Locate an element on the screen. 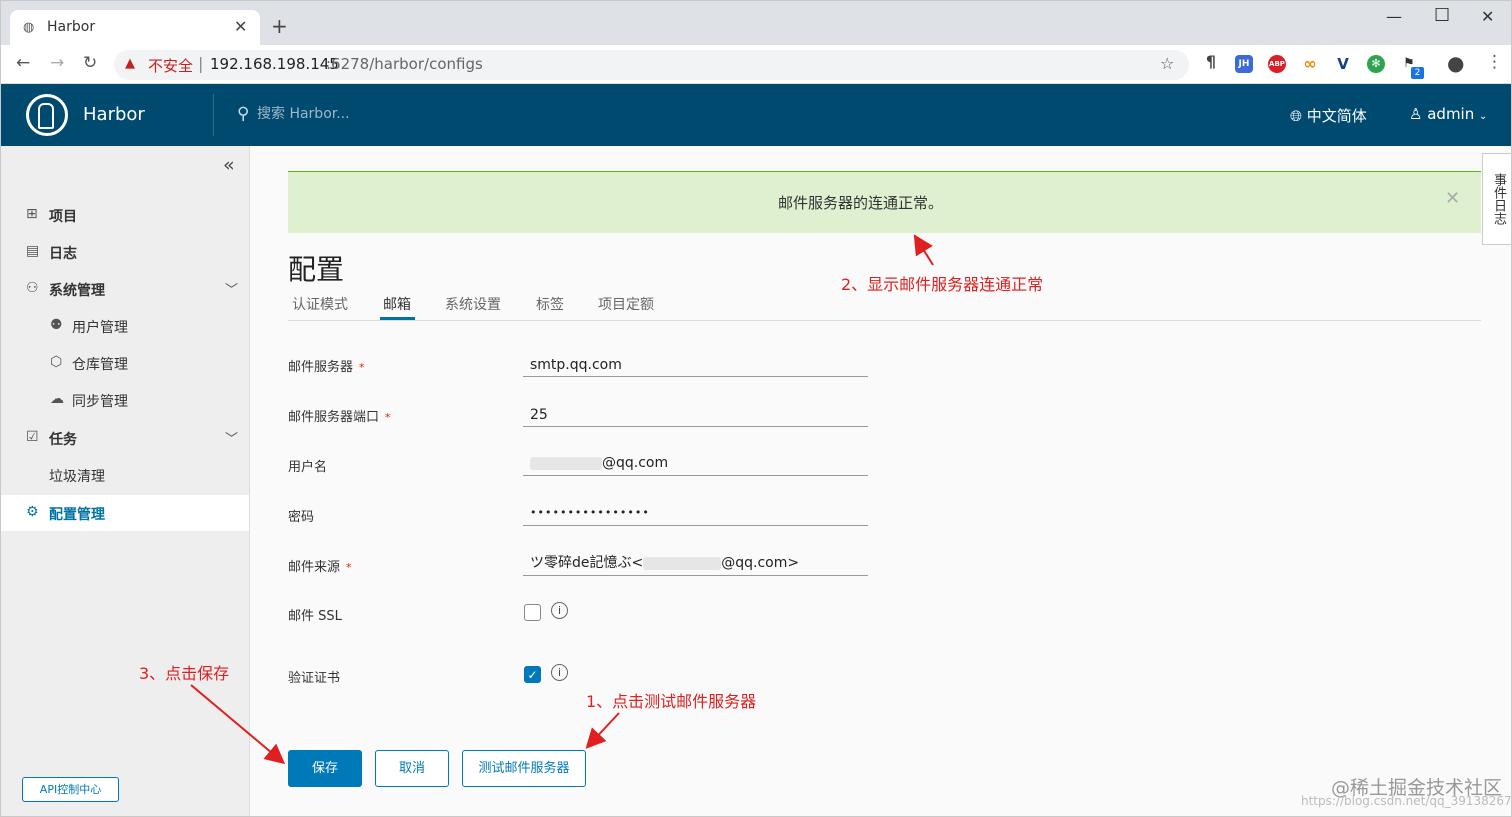  arrow-to-alert is located at coordinates (923, 250).